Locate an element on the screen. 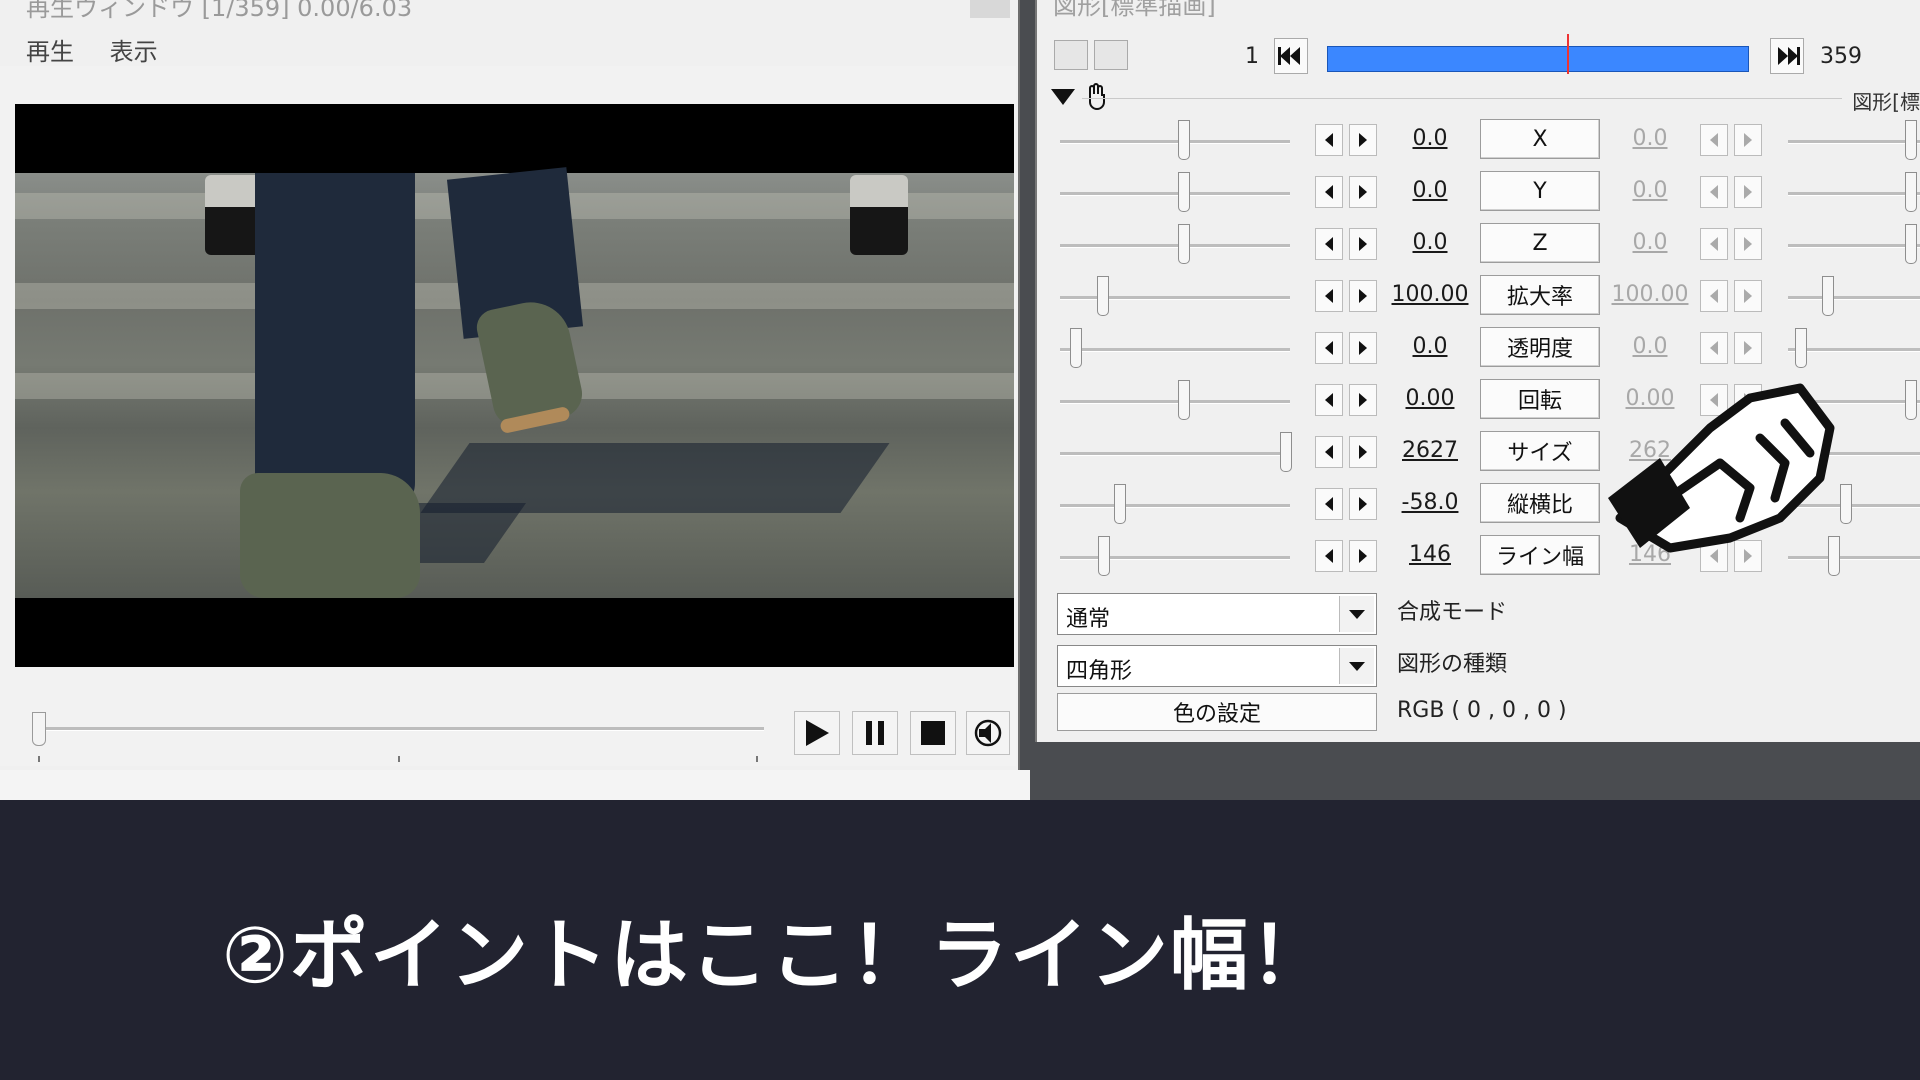 This screenshot has height=1080, width=1920. param-button-3: Z is located at coordinates (1540, 243).